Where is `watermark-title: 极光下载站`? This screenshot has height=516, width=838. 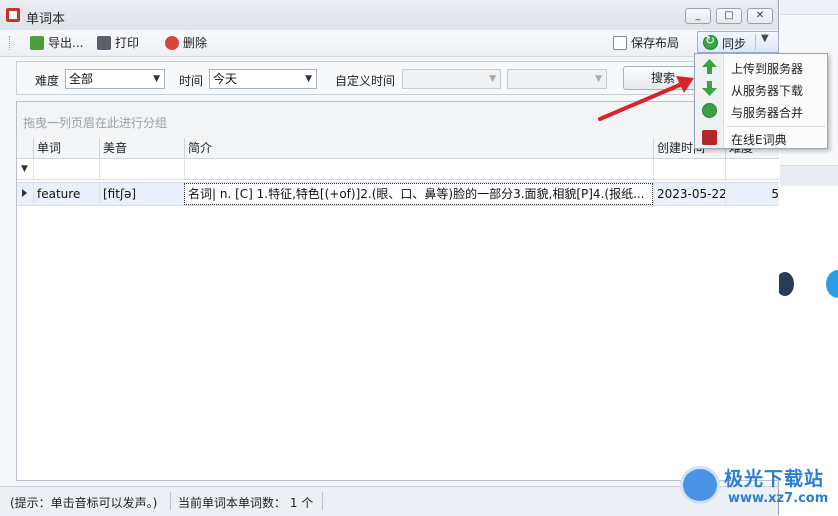
watermark-title: 极光下载站 is located at coordinates (774, 479).